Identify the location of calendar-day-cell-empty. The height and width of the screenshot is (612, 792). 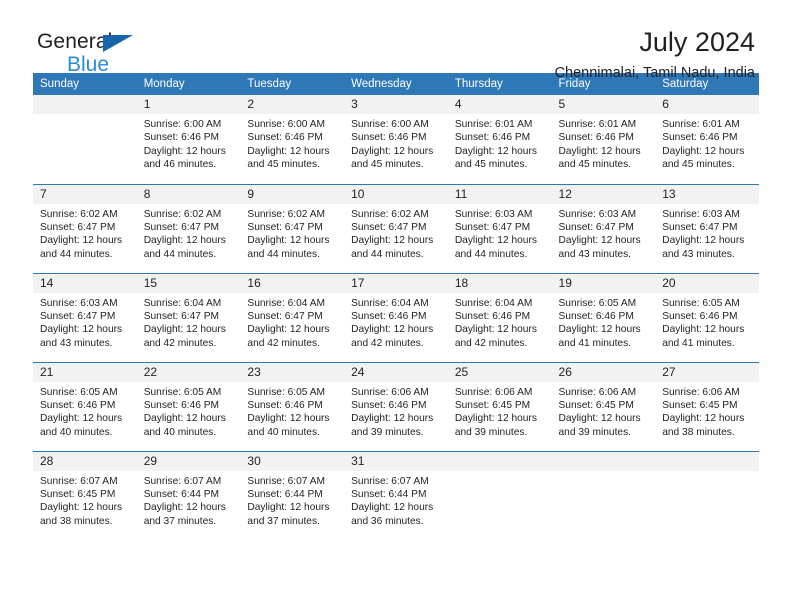
(707, 495).